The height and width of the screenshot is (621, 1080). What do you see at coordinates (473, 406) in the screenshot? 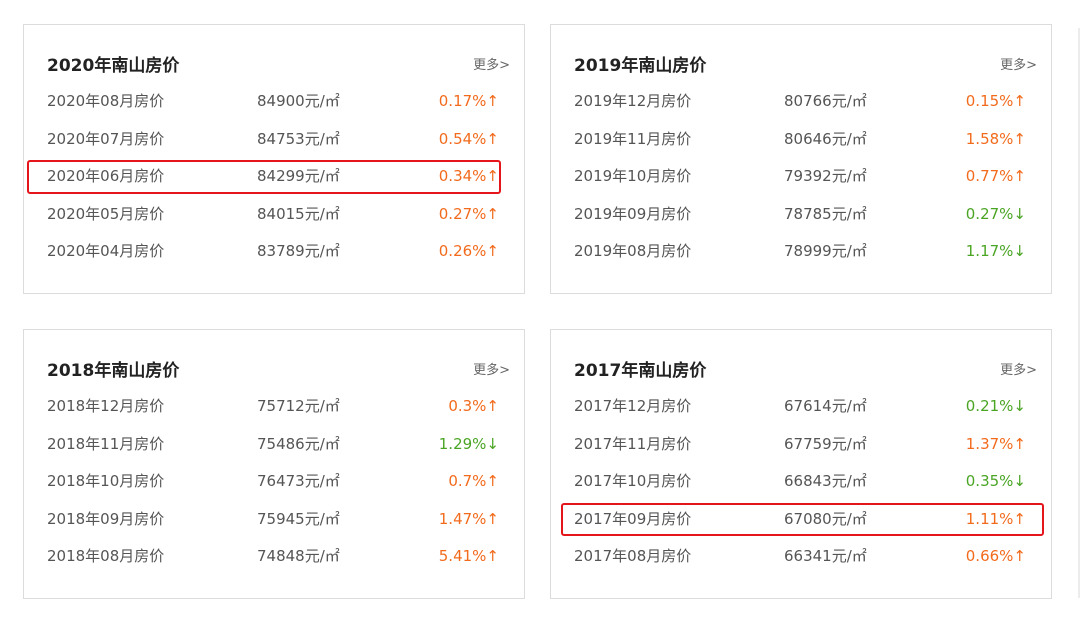
I see `change-value: 0.3%↑` at bounding box center [473, 406].